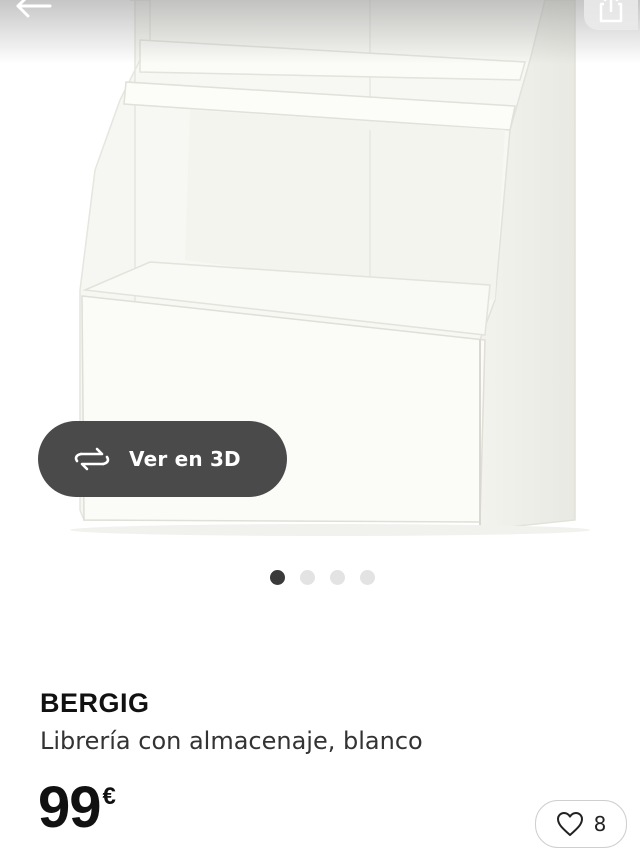 Image resolution: width=640 pixels, height=860 pixels. I want to click on heart-icon, so click(569, 824).